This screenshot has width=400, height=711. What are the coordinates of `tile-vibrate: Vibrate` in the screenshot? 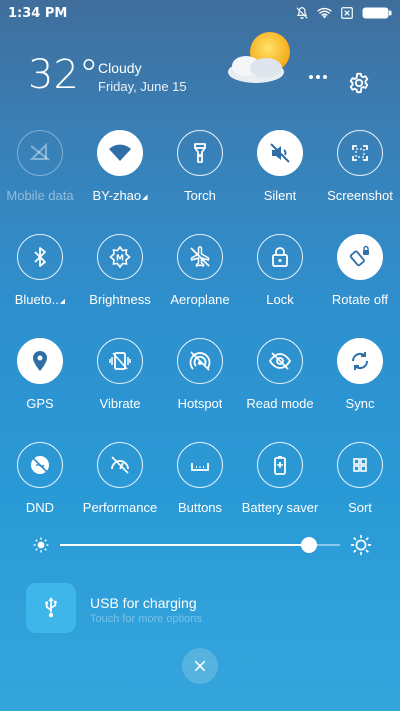 It's located at (120, 390).